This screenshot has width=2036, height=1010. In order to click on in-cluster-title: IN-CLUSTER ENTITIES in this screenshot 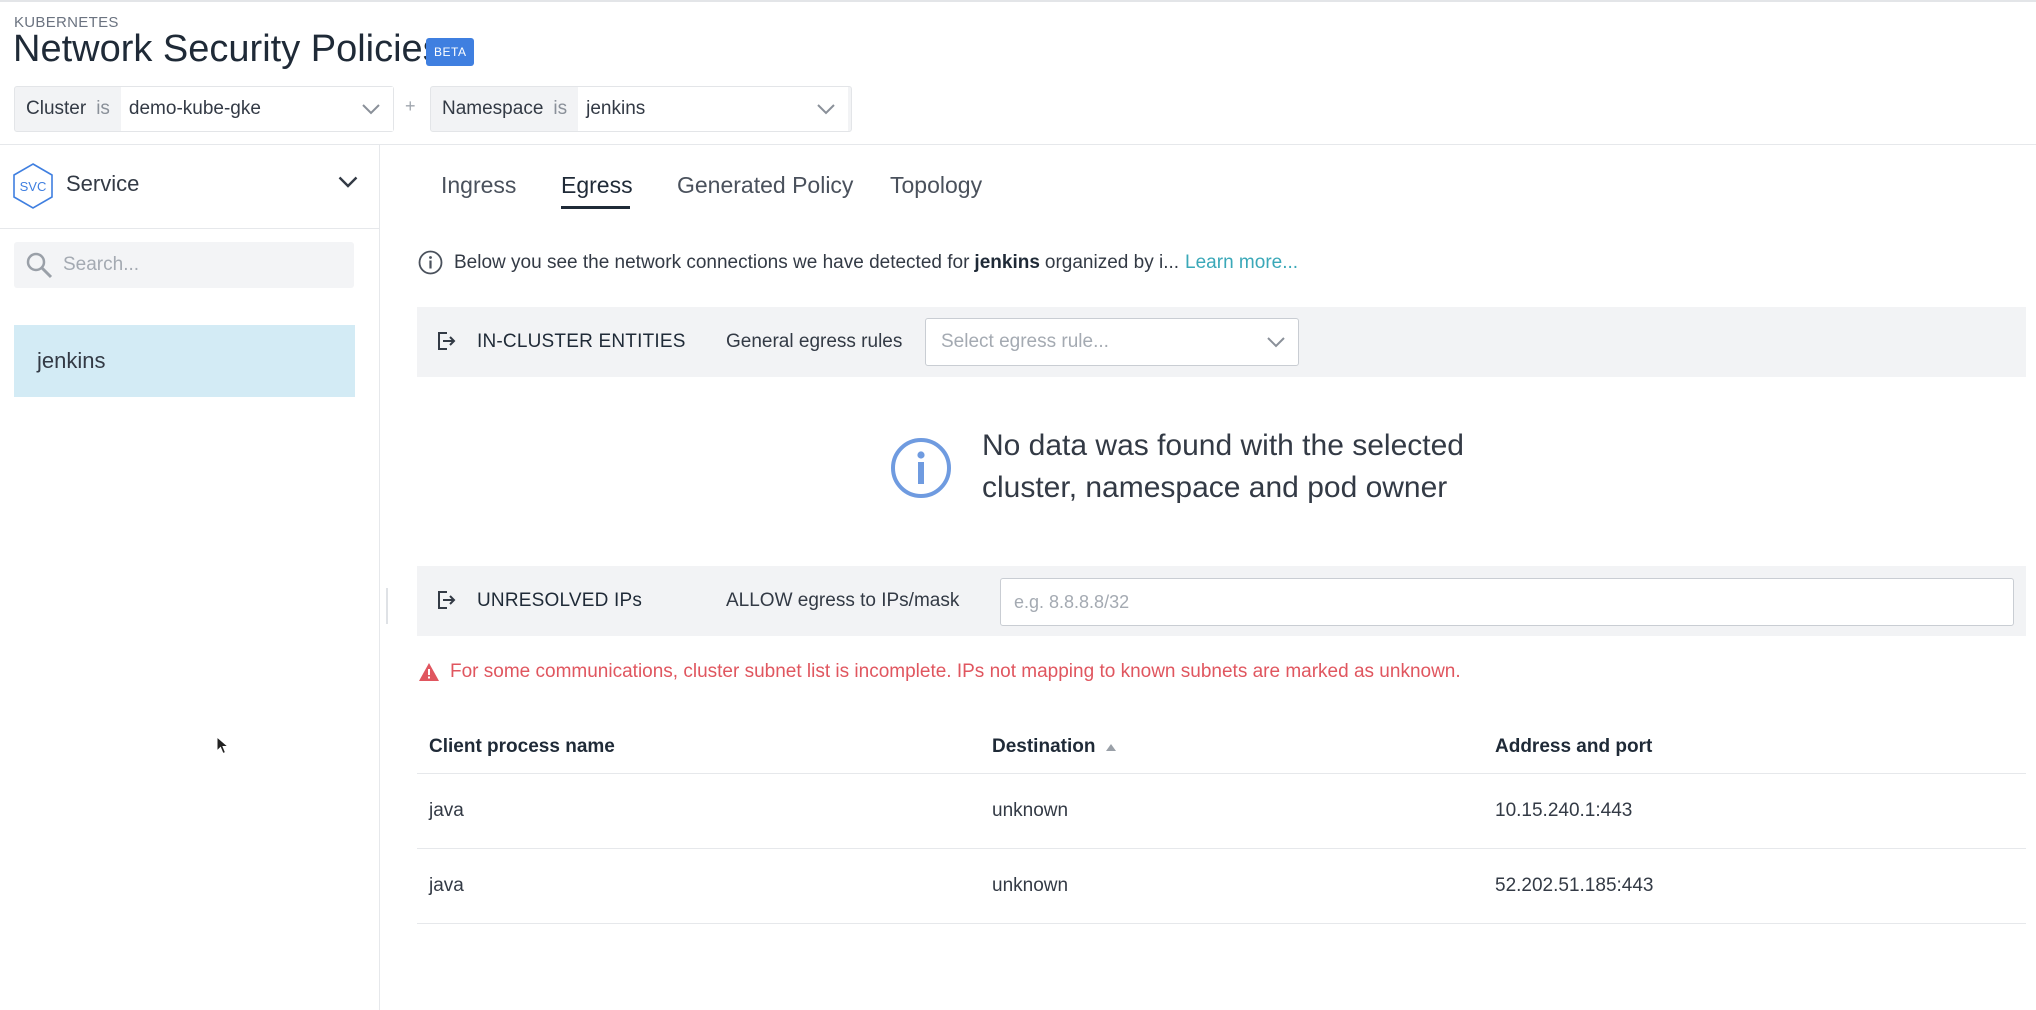, I will do `click(581, 341)`.